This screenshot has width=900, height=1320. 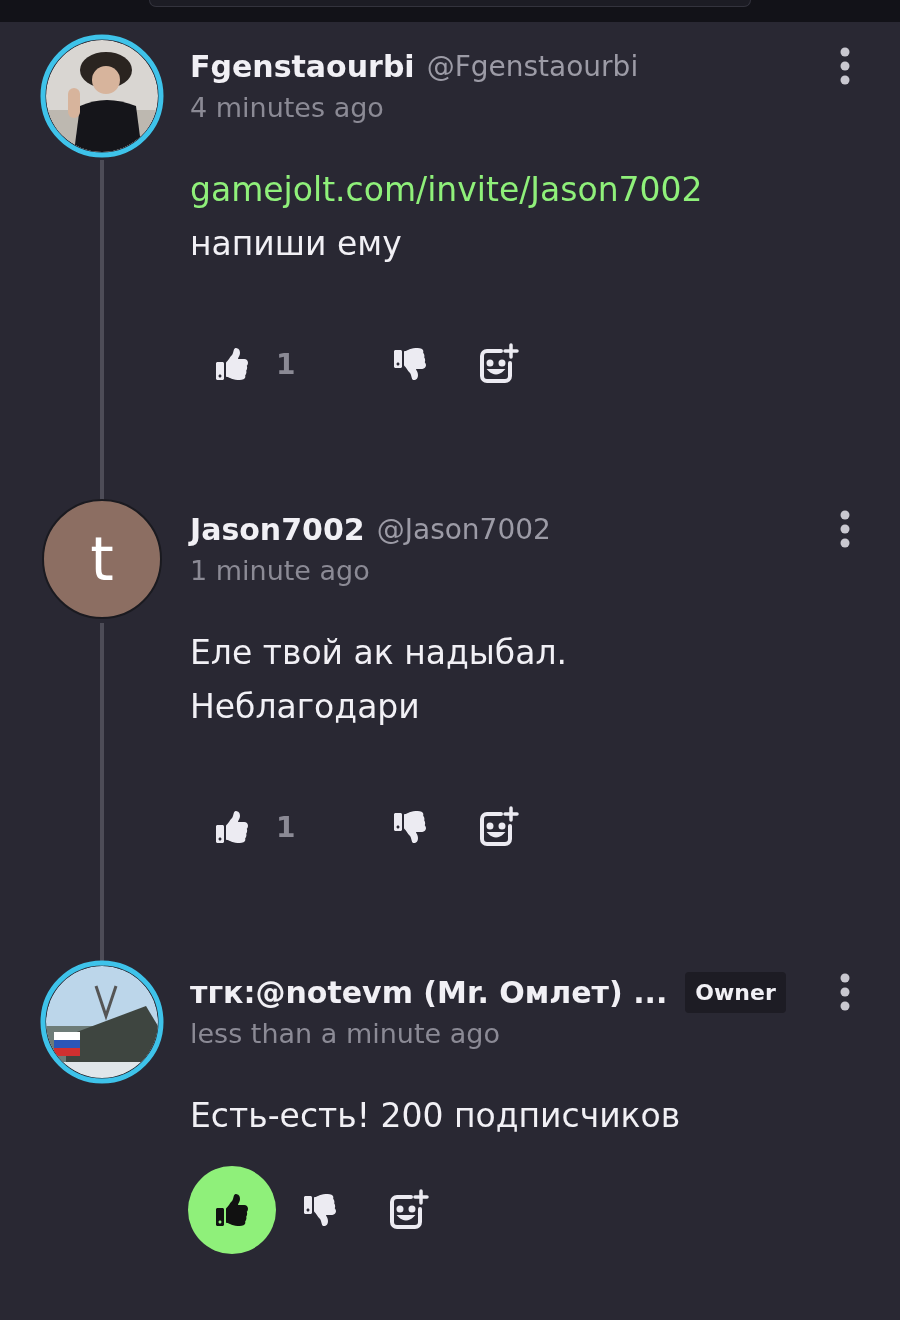 I want to click on comment-time: less than a minute ago, so click(x=345, y=1033).